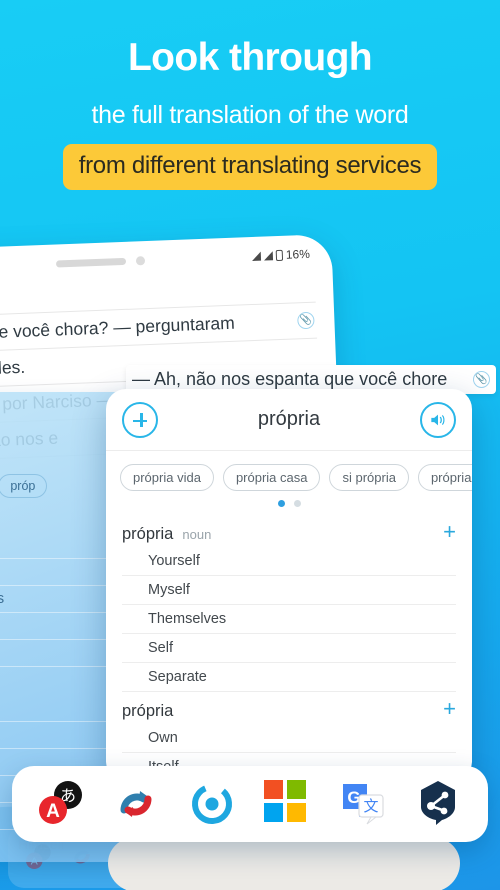 The image size is (500, 890). Describe the element at coordinates (297, 503) in the screenshot. I see `pager-dot` at that location.